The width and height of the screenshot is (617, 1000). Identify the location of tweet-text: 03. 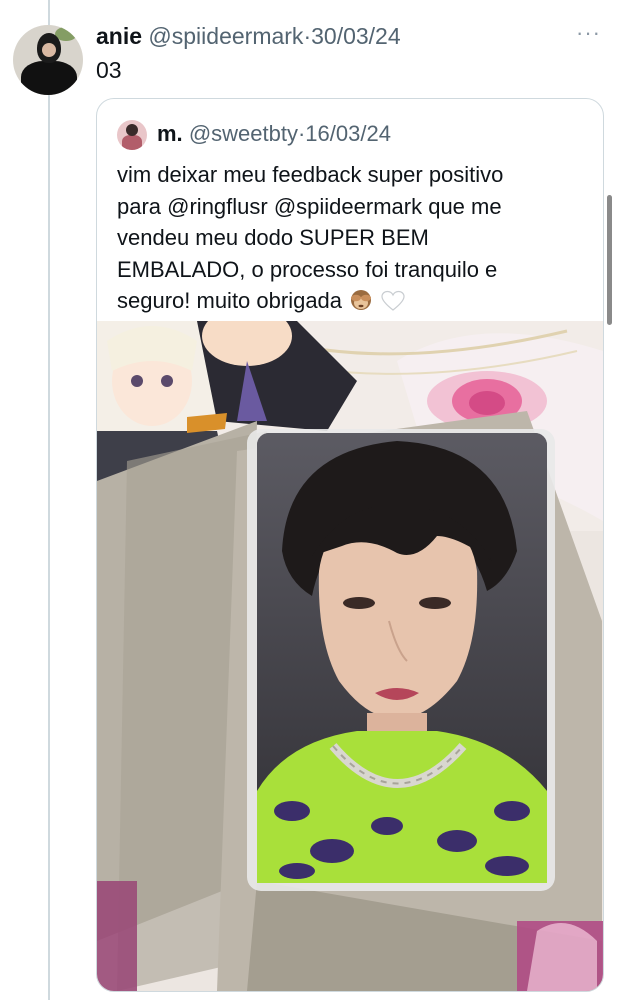
(109, 70).